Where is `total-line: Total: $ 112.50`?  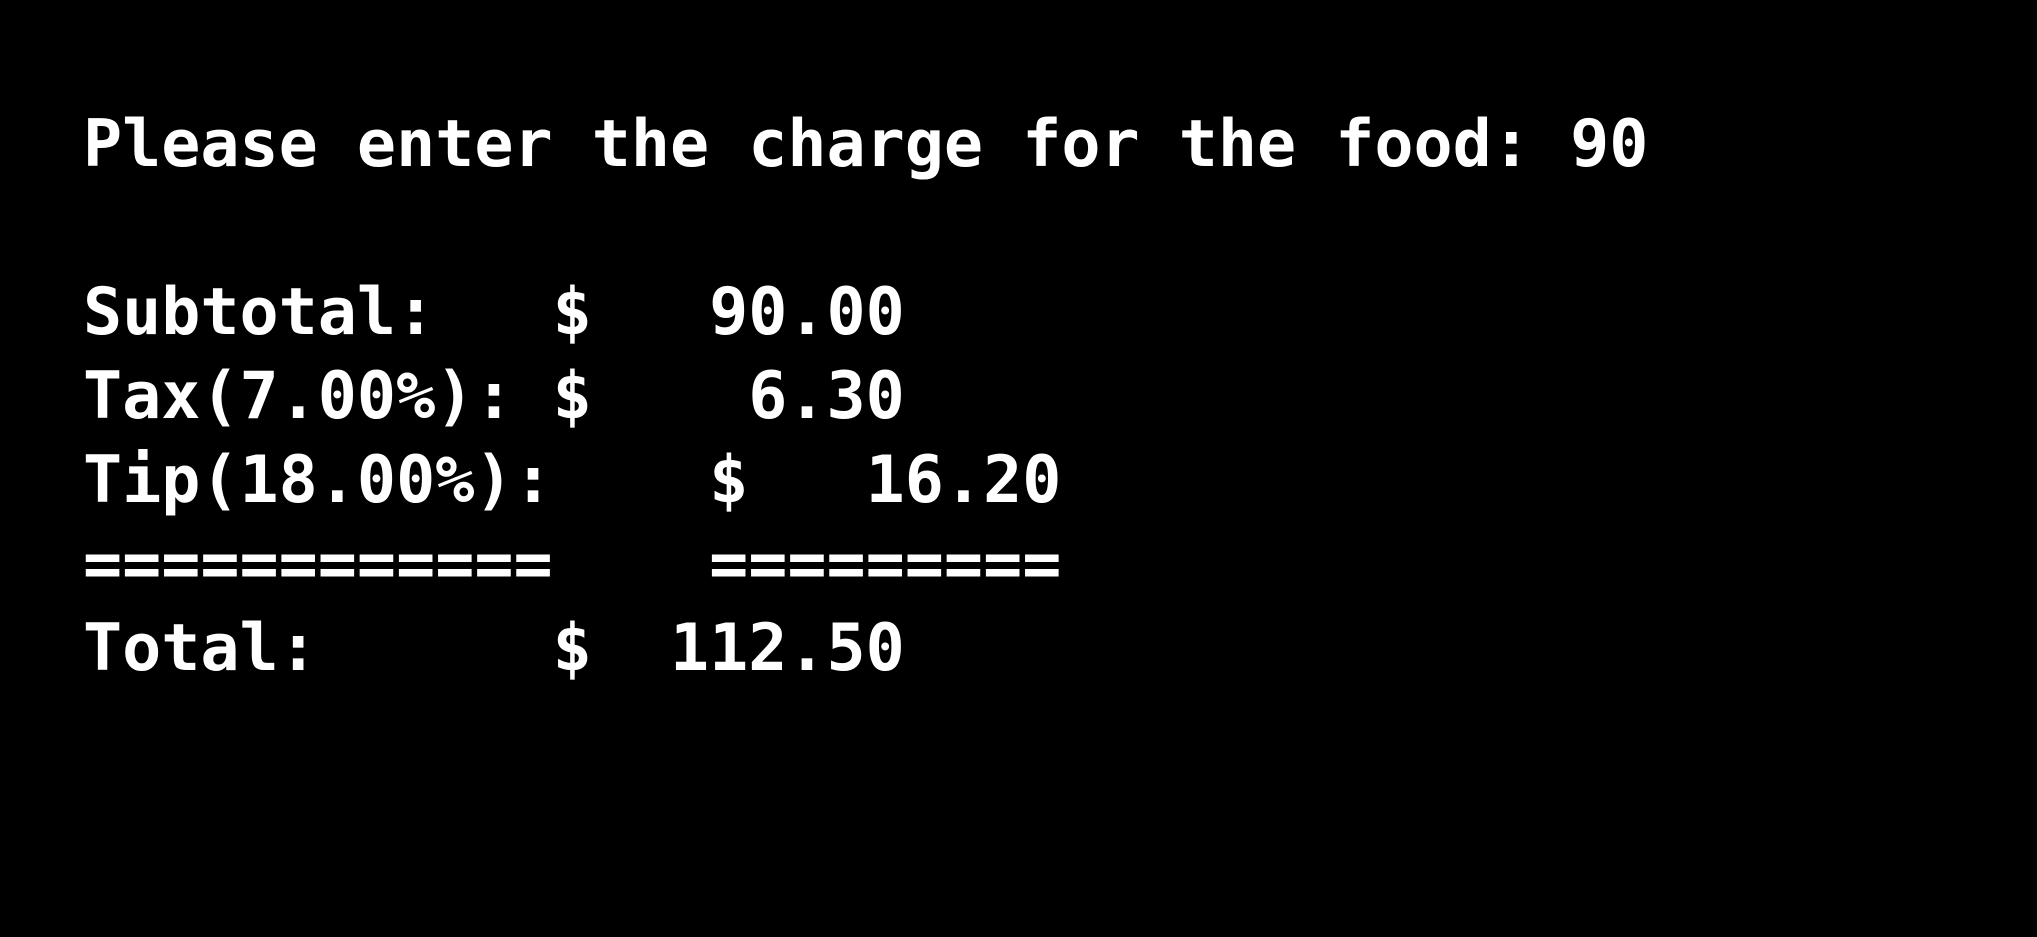 total-line: Total: $ 112.50 is located at coordinates (494, 648).